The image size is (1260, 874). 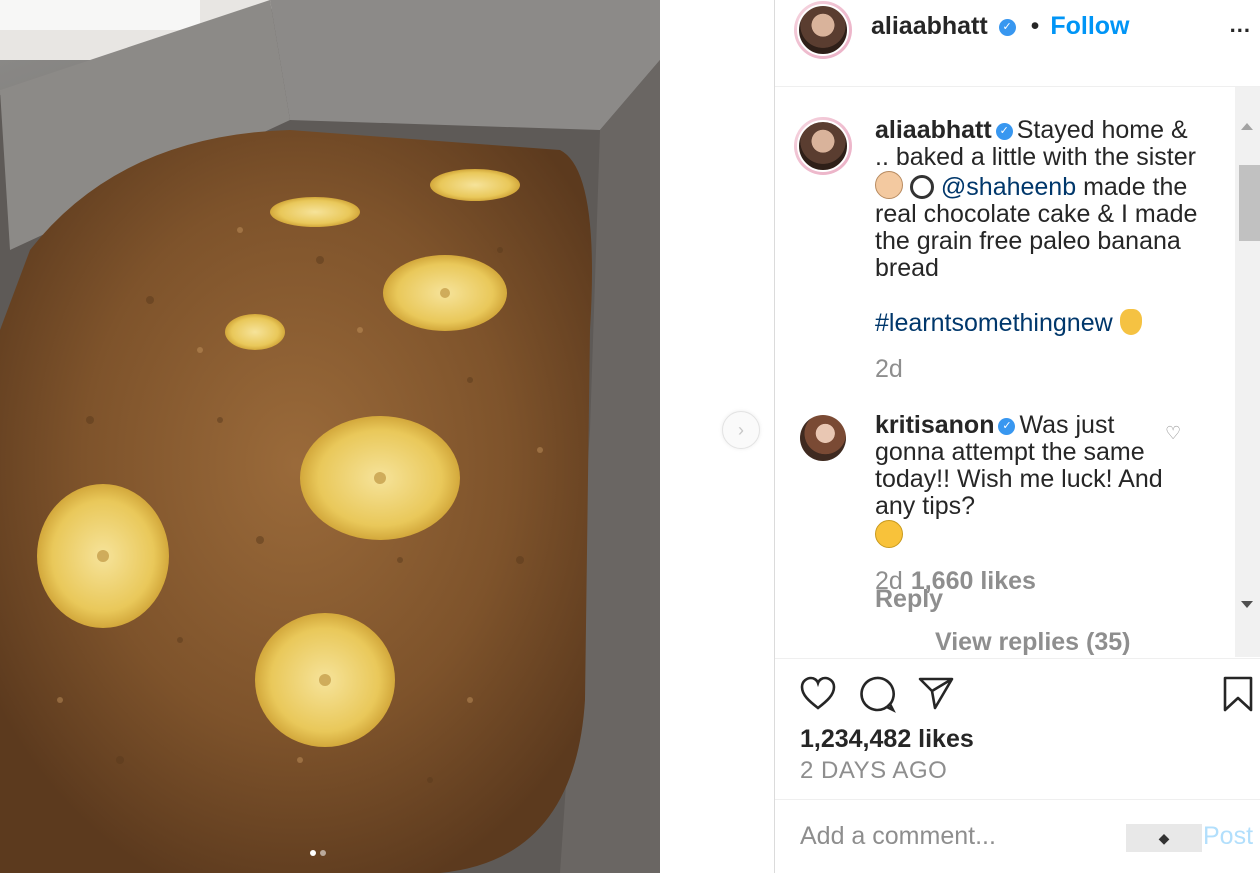 I want to click on action-bar: 1,234,482 likes 2 DAYS AGO, so click(x=1017, y=728).